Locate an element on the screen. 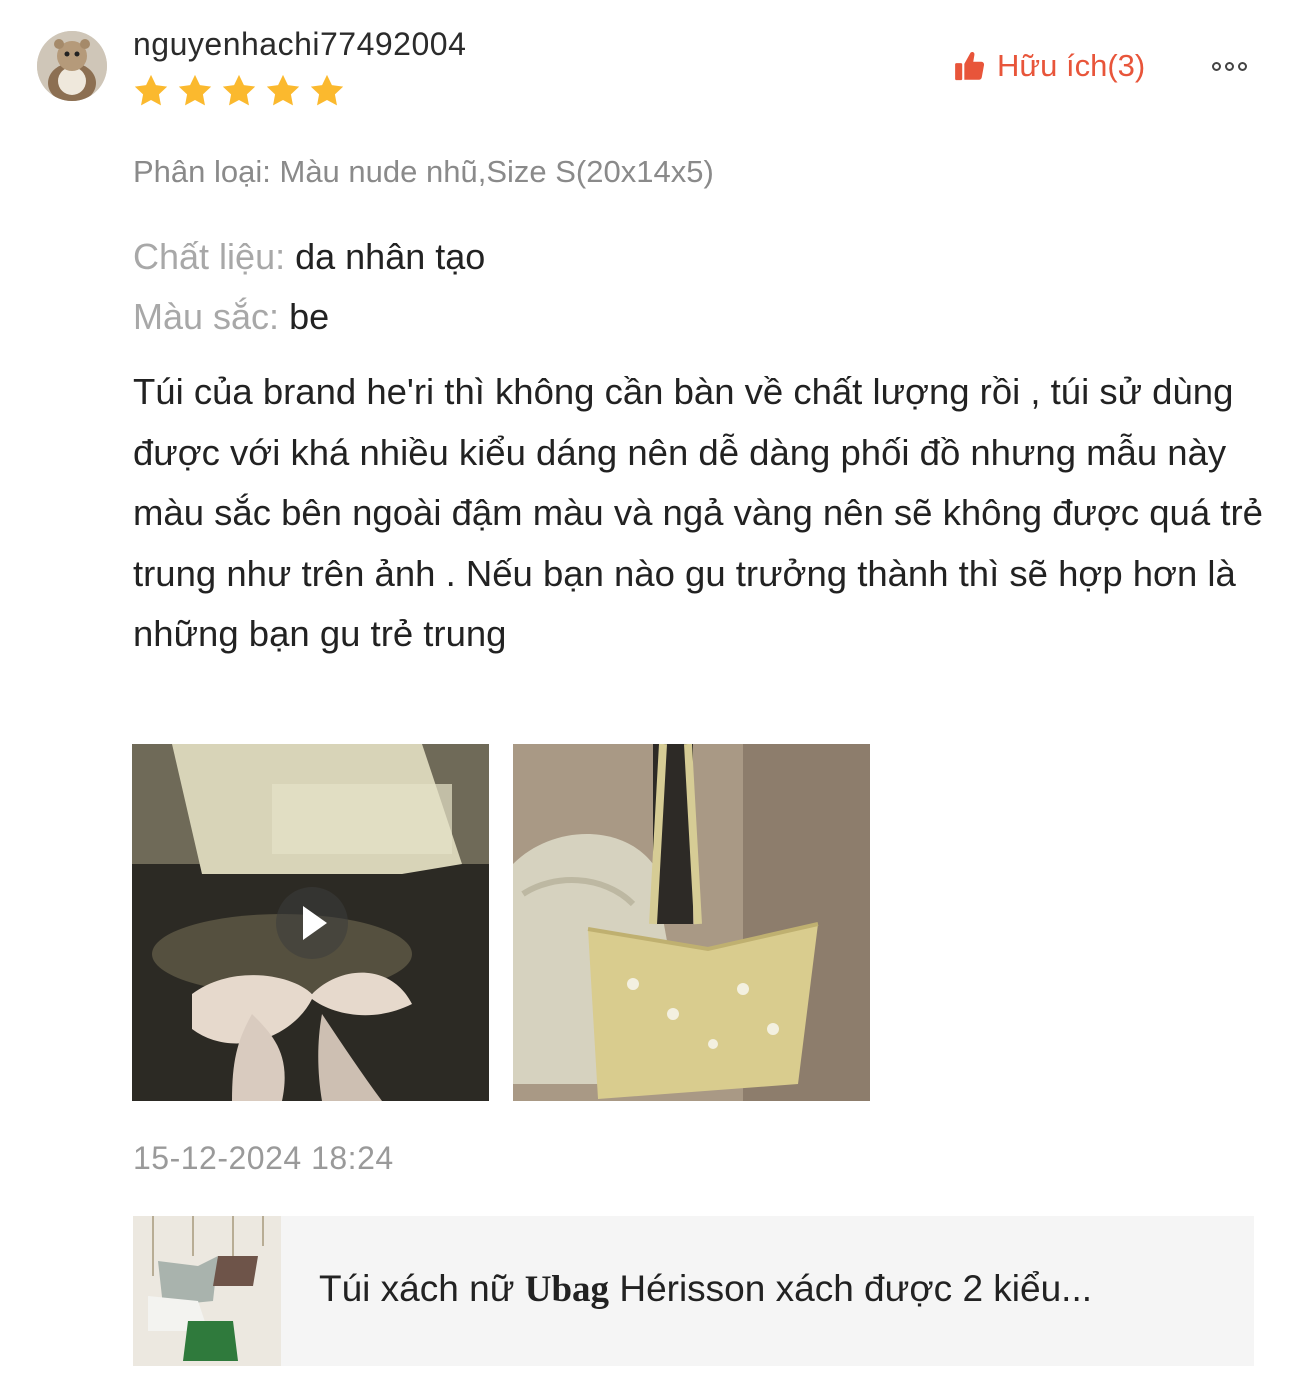 The image size is (1290, 1393). attribute-value: da nhân tạo is located at coordinates (390, 256).